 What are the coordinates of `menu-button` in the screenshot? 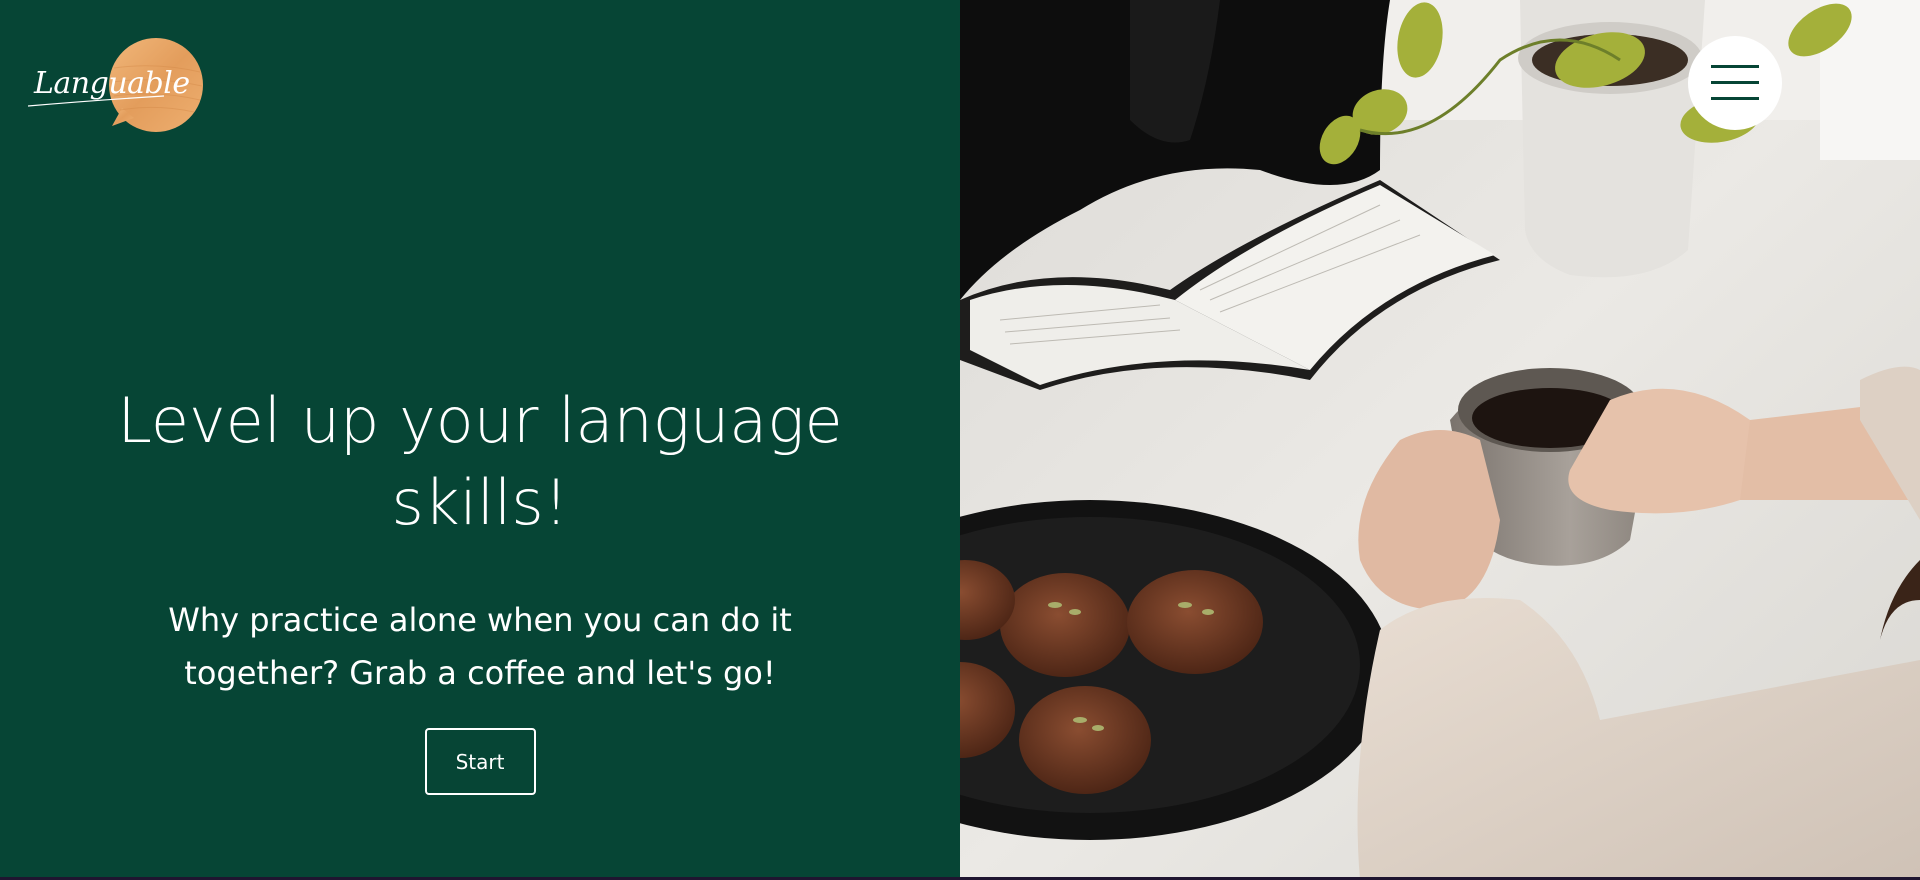 It's located at (1735, 83).